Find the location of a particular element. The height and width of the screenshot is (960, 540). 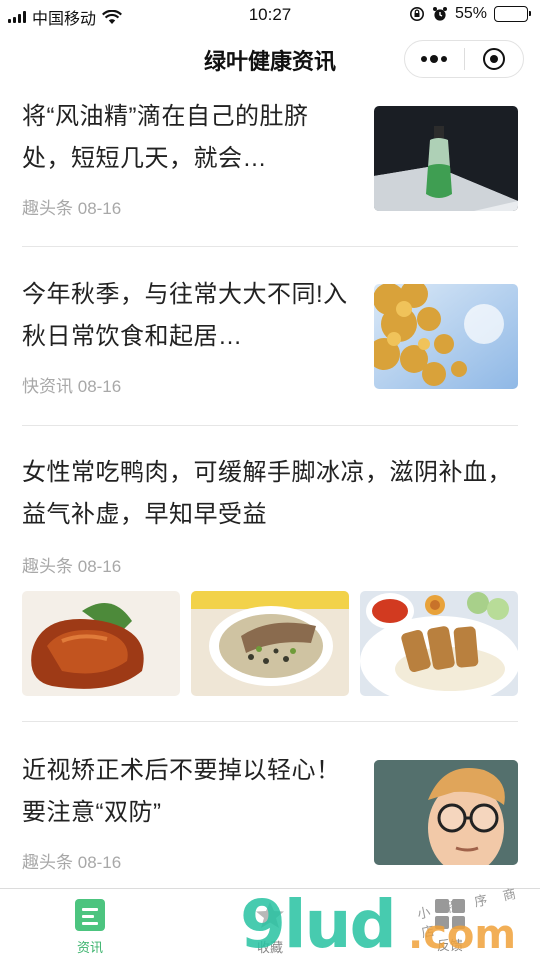

battery-percent: 55% is located at coordinates (470, 13).